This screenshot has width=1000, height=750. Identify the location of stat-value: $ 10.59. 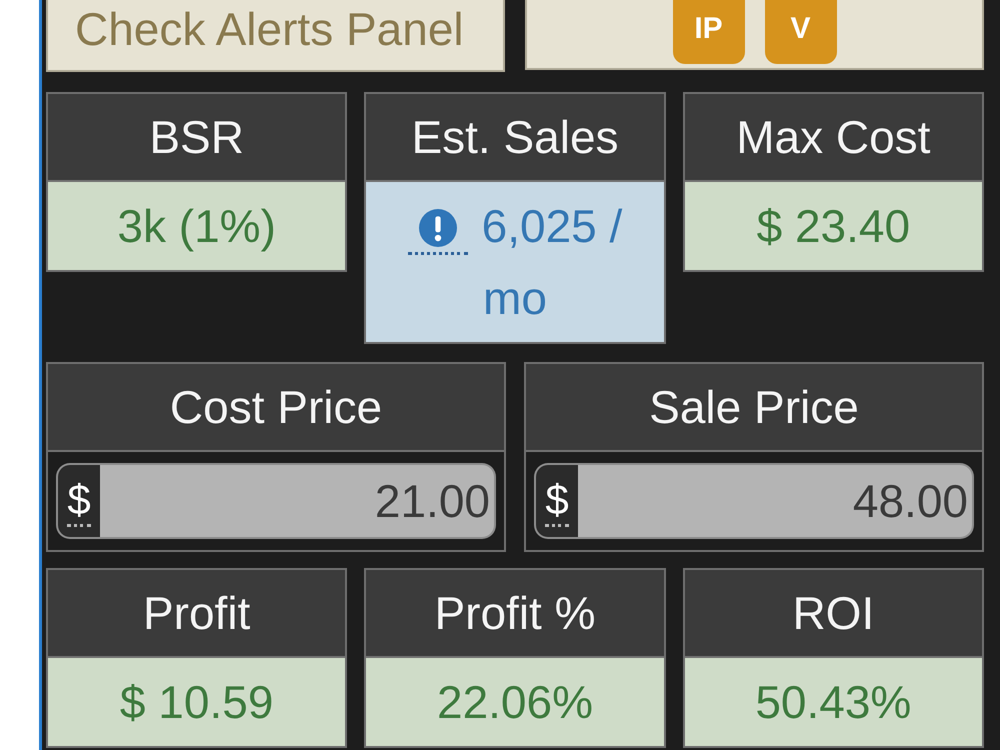
(197, 702).